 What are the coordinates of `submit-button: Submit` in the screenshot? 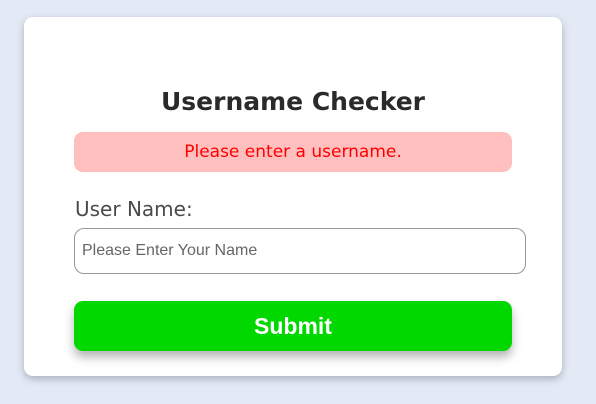 It's located at (293, 326).